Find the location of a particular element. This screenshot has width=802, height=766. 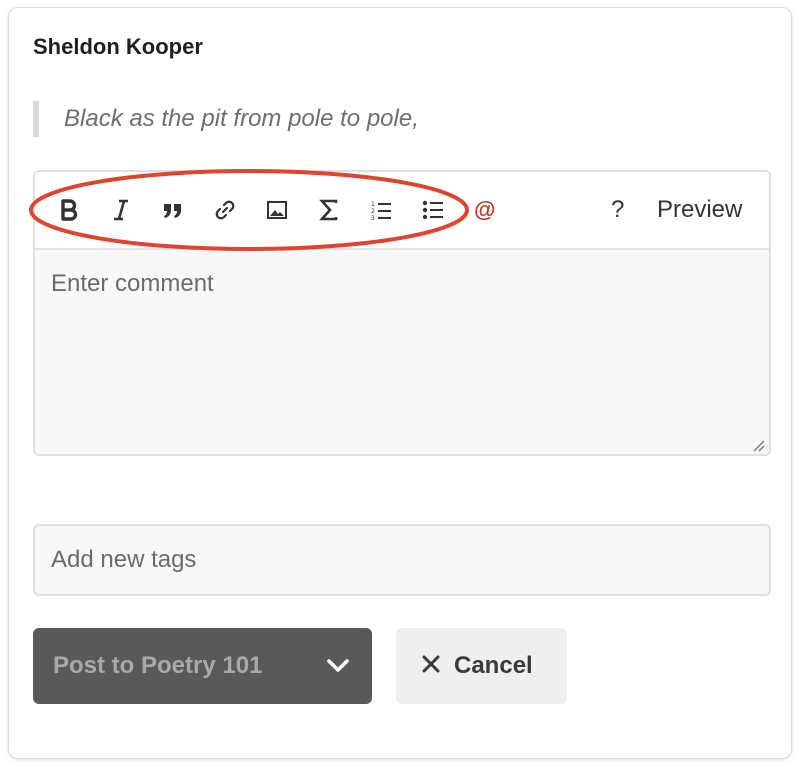

italic-button is located at coordinates (121, 210).